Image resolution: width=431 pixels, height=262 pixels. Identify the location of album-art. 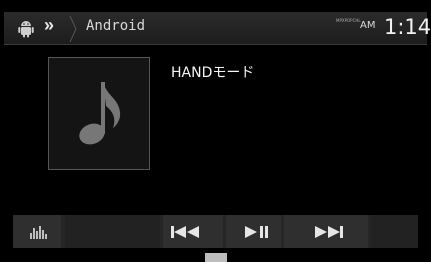
(99, 113).